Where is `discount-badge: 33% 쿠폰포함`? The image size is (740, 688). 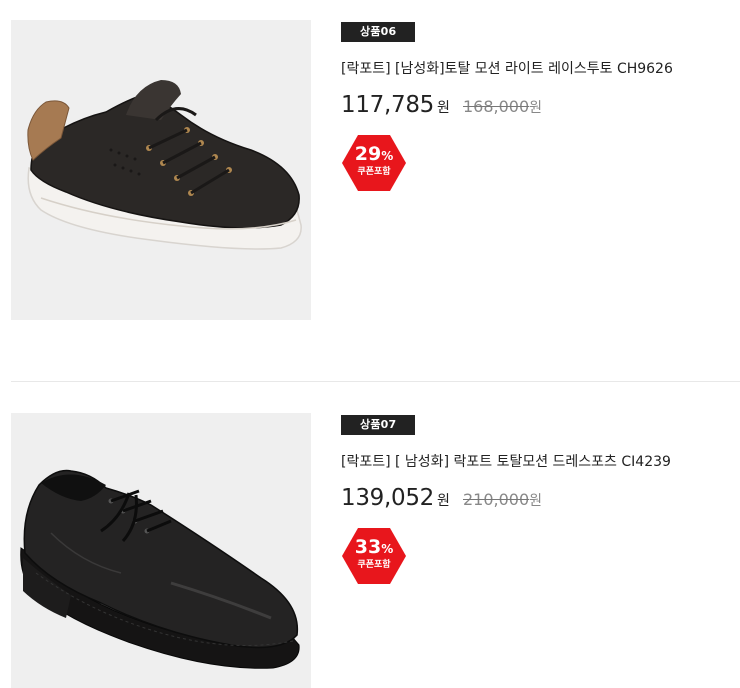 discount-badge: 33% 쿠폰포함 is located at coordinates (374, 556).